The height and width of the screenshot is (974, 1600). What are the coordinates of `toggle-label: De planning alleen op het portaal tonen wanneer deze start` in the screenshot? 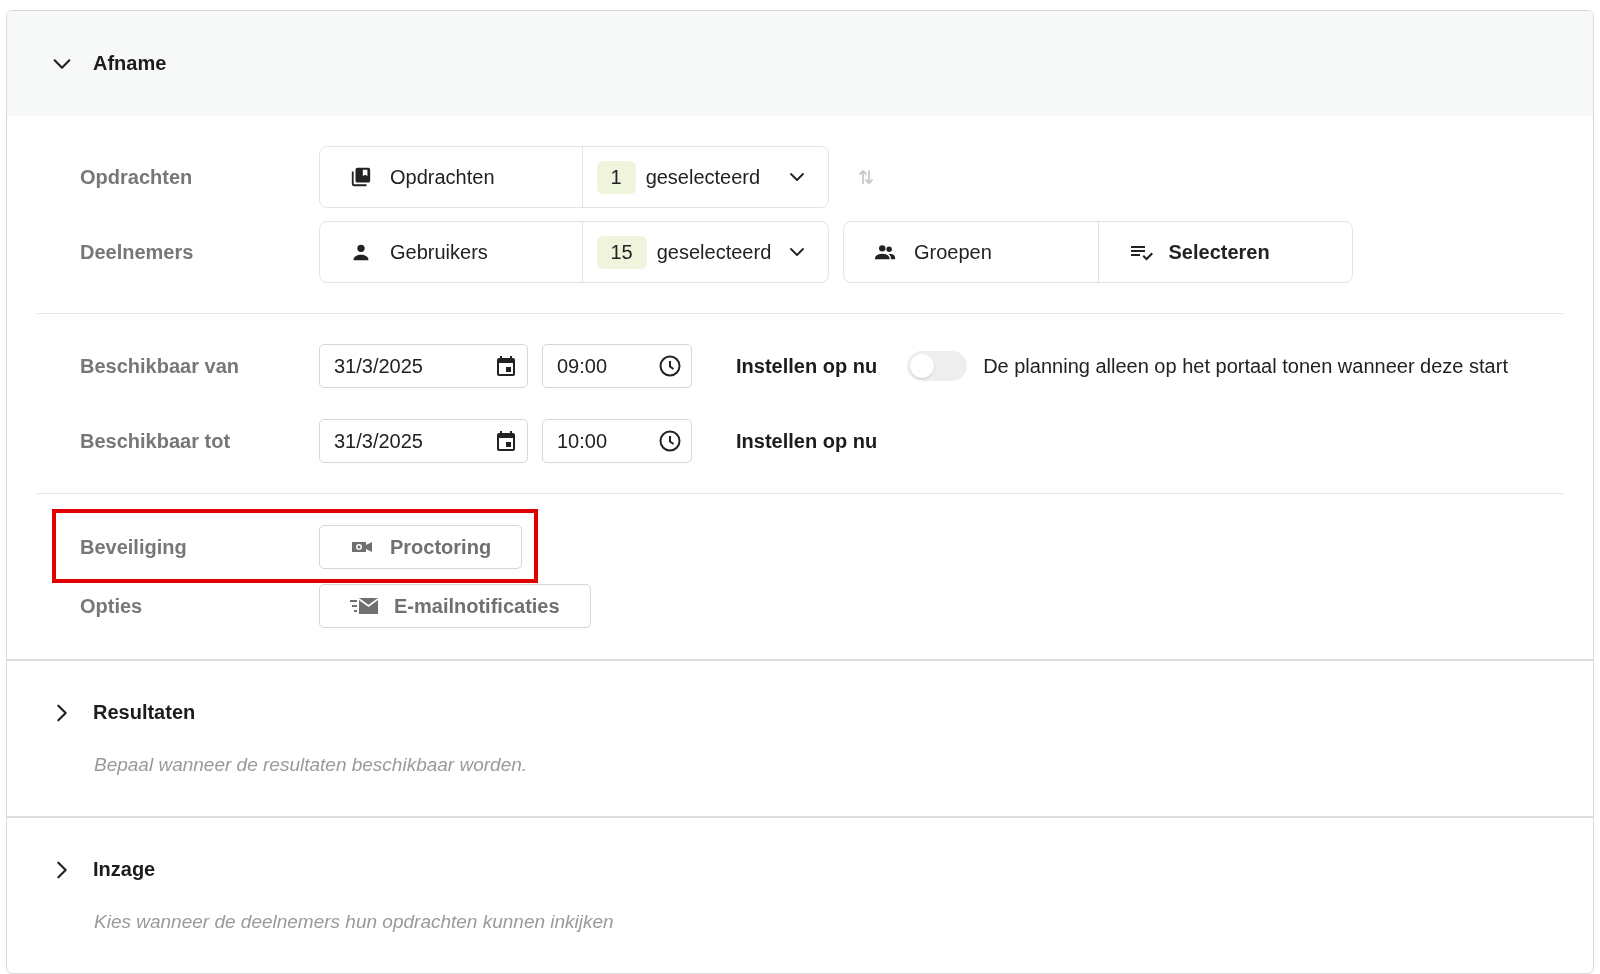 It's located at (1245, 366).